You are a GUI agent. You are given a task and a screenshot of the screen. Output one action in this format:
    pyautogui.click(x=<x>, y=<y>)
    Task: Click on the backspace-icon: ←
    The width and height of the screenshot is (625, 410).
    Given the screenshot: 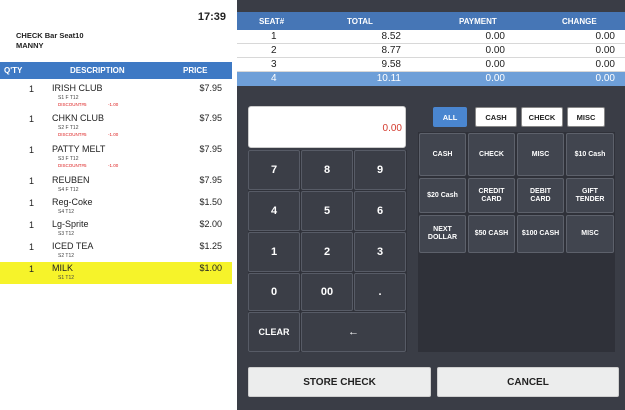 What is the action you would take?
    pyautogui.click(x=353, y=332)
    